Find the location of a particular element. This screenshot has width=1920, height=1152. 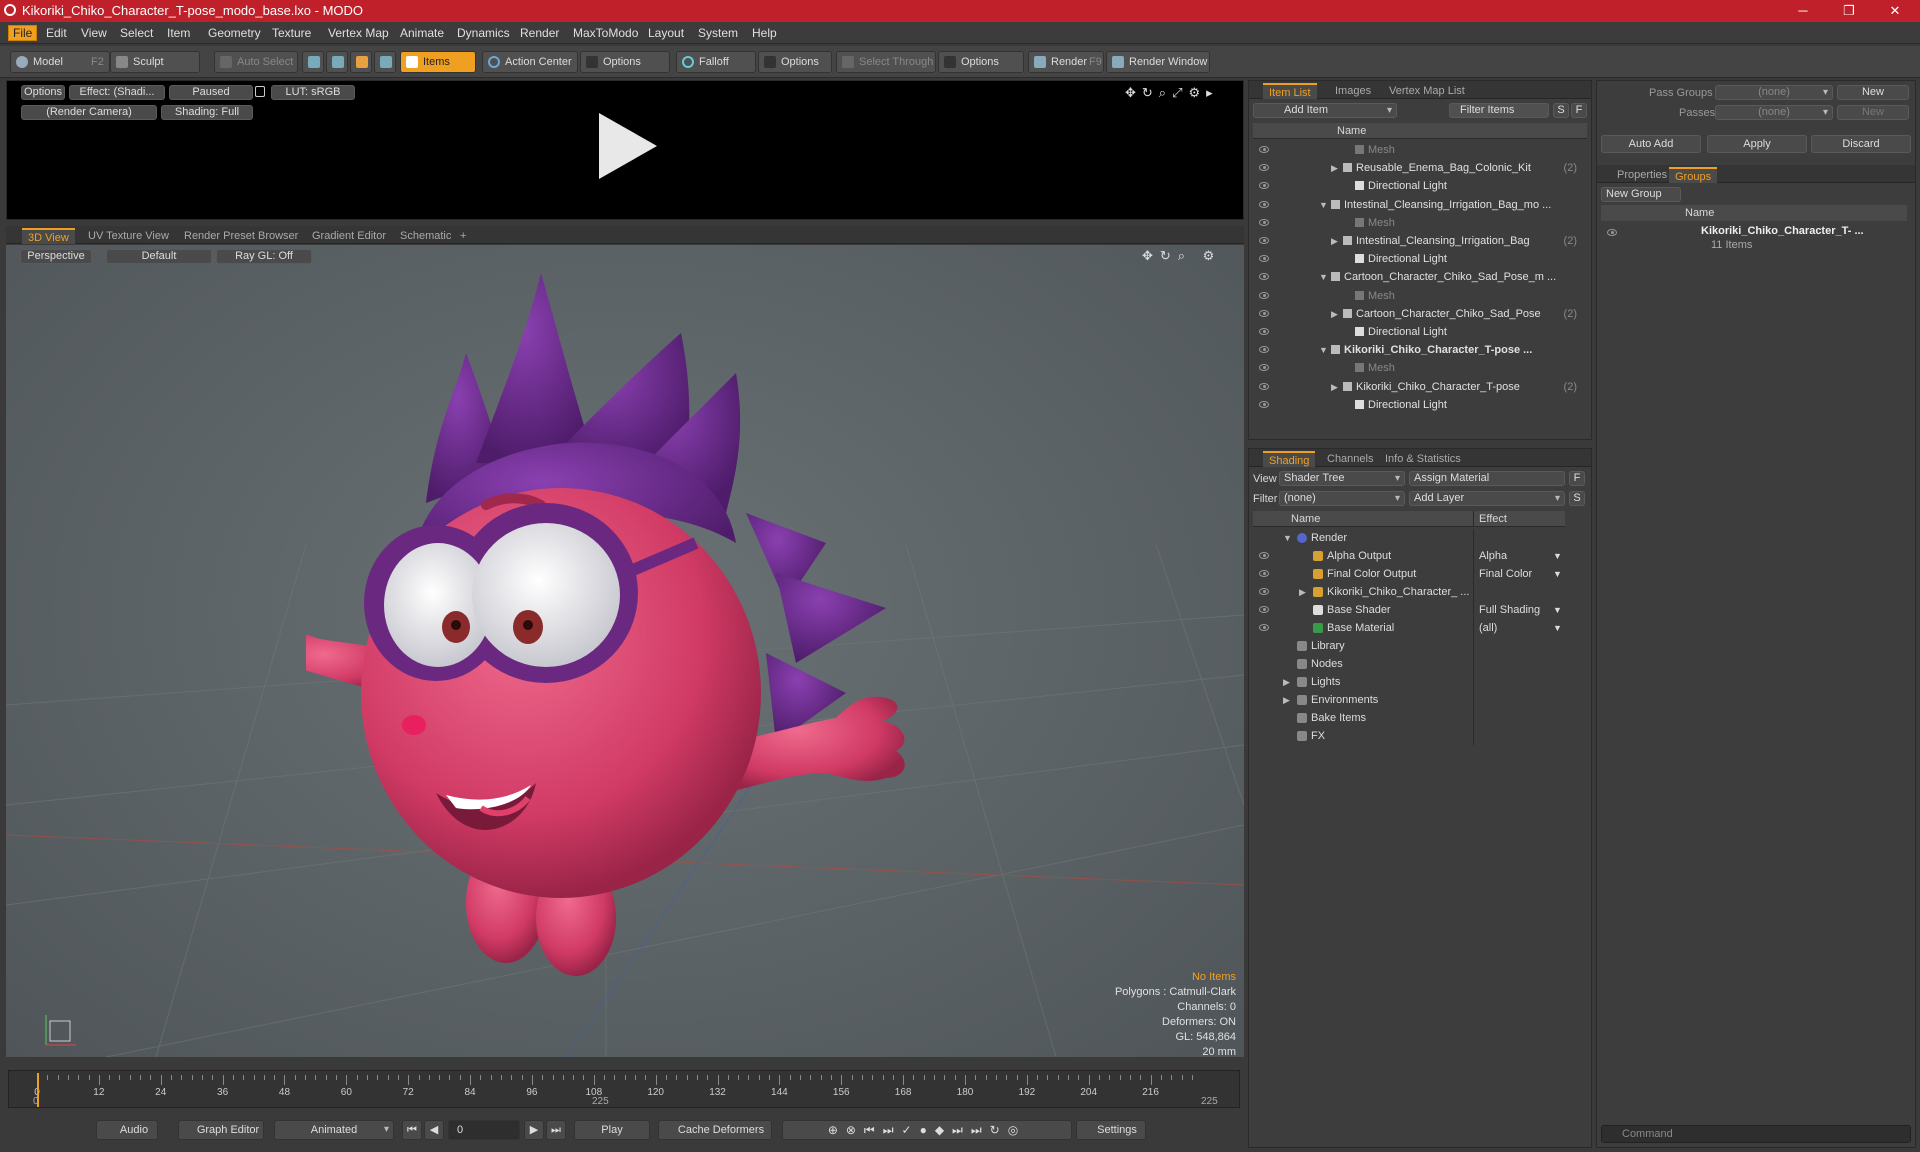

action-center-options-button: Options is located at coordinates (625, 62).